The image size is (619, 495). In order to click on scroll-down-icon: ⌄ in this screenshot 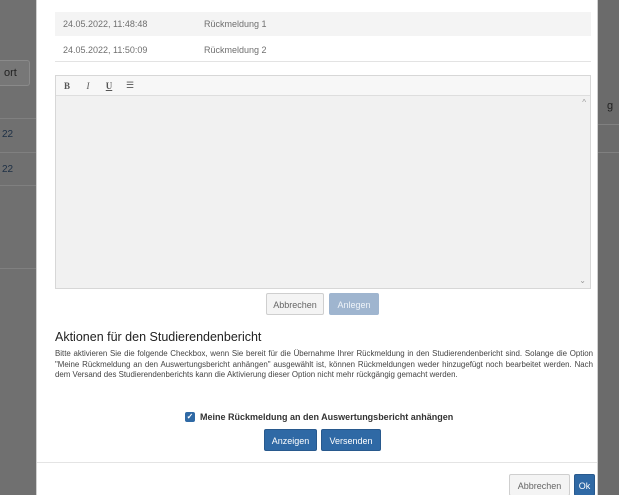, I will do `click(582, 280)`.